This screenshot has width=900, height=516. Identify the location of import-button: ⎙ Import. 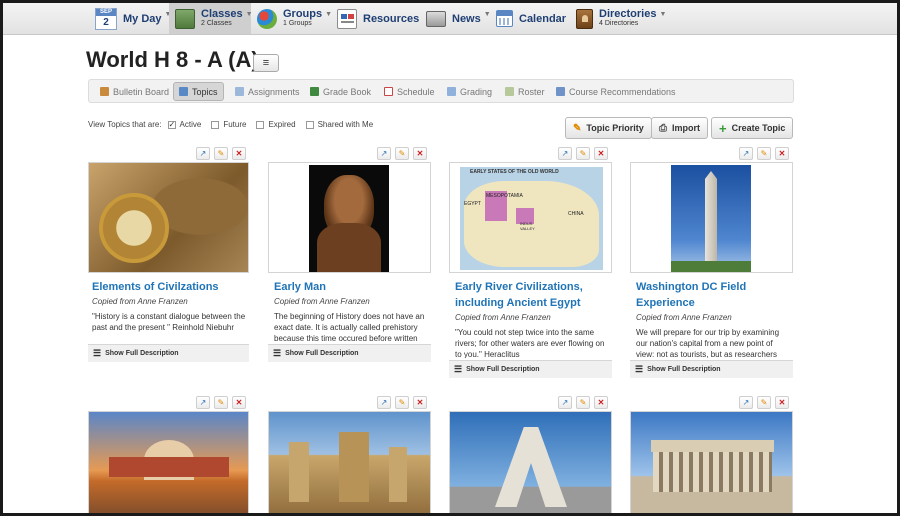
(679, 128).